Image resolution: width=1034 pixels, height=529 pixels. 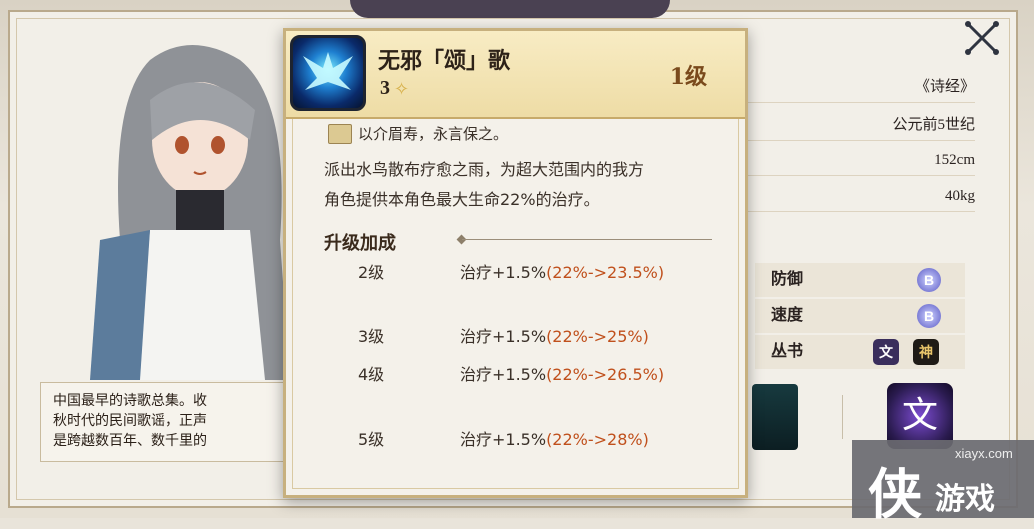 What do you see at coordinates (688, 77) in the screenshot?
I see `skill-level: 1级` at bounding box center [688, 77].